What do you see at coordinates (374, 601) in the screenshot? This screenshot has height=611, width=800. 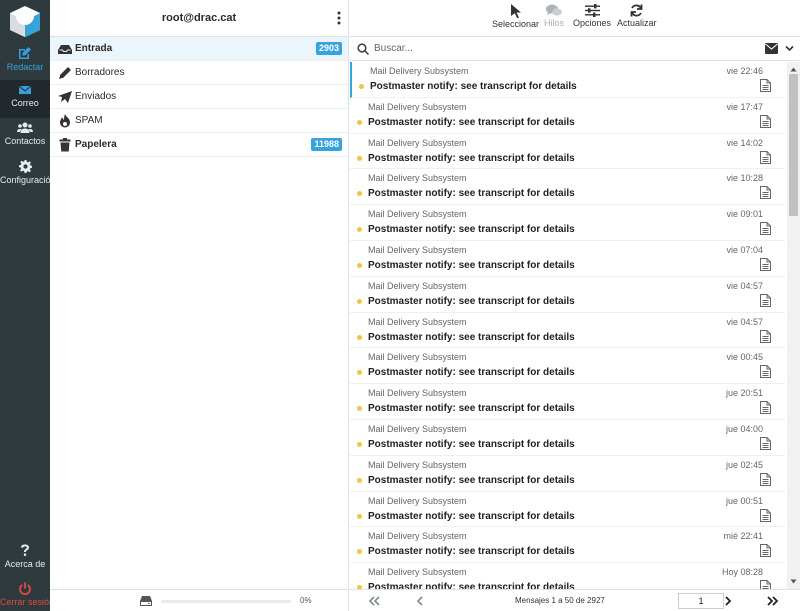 I see `first-page-icon` at bounding box center [374, 601].